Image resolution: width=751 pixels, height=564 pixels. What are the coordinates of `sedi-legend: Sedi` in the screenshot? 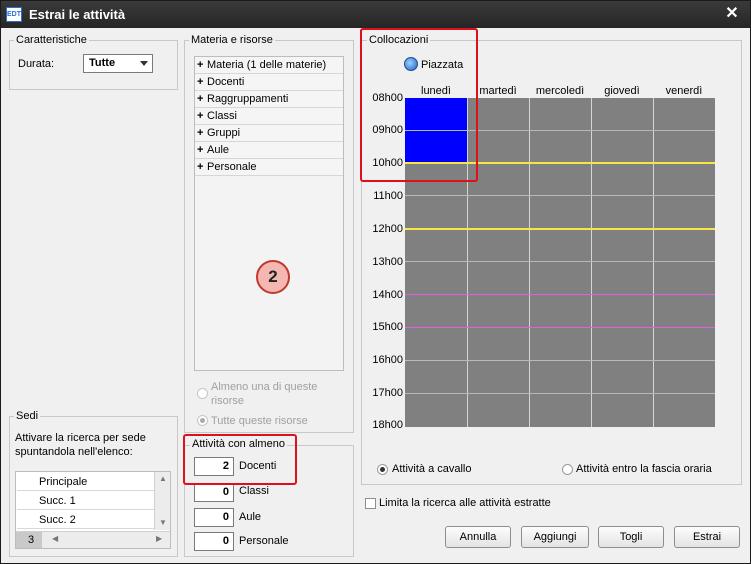 It's located at (27, 416).